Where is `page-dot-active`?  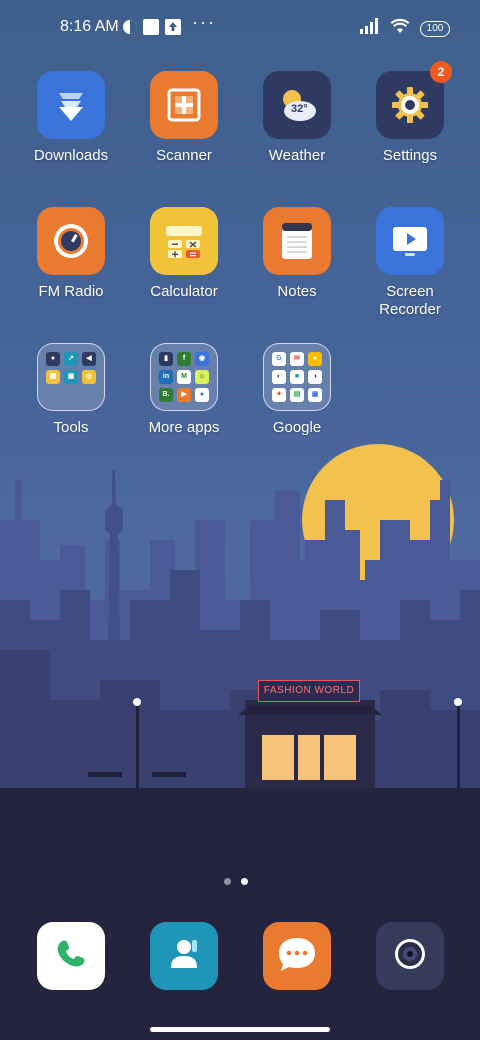 page-dot-active is located at coordinates (244, 881).